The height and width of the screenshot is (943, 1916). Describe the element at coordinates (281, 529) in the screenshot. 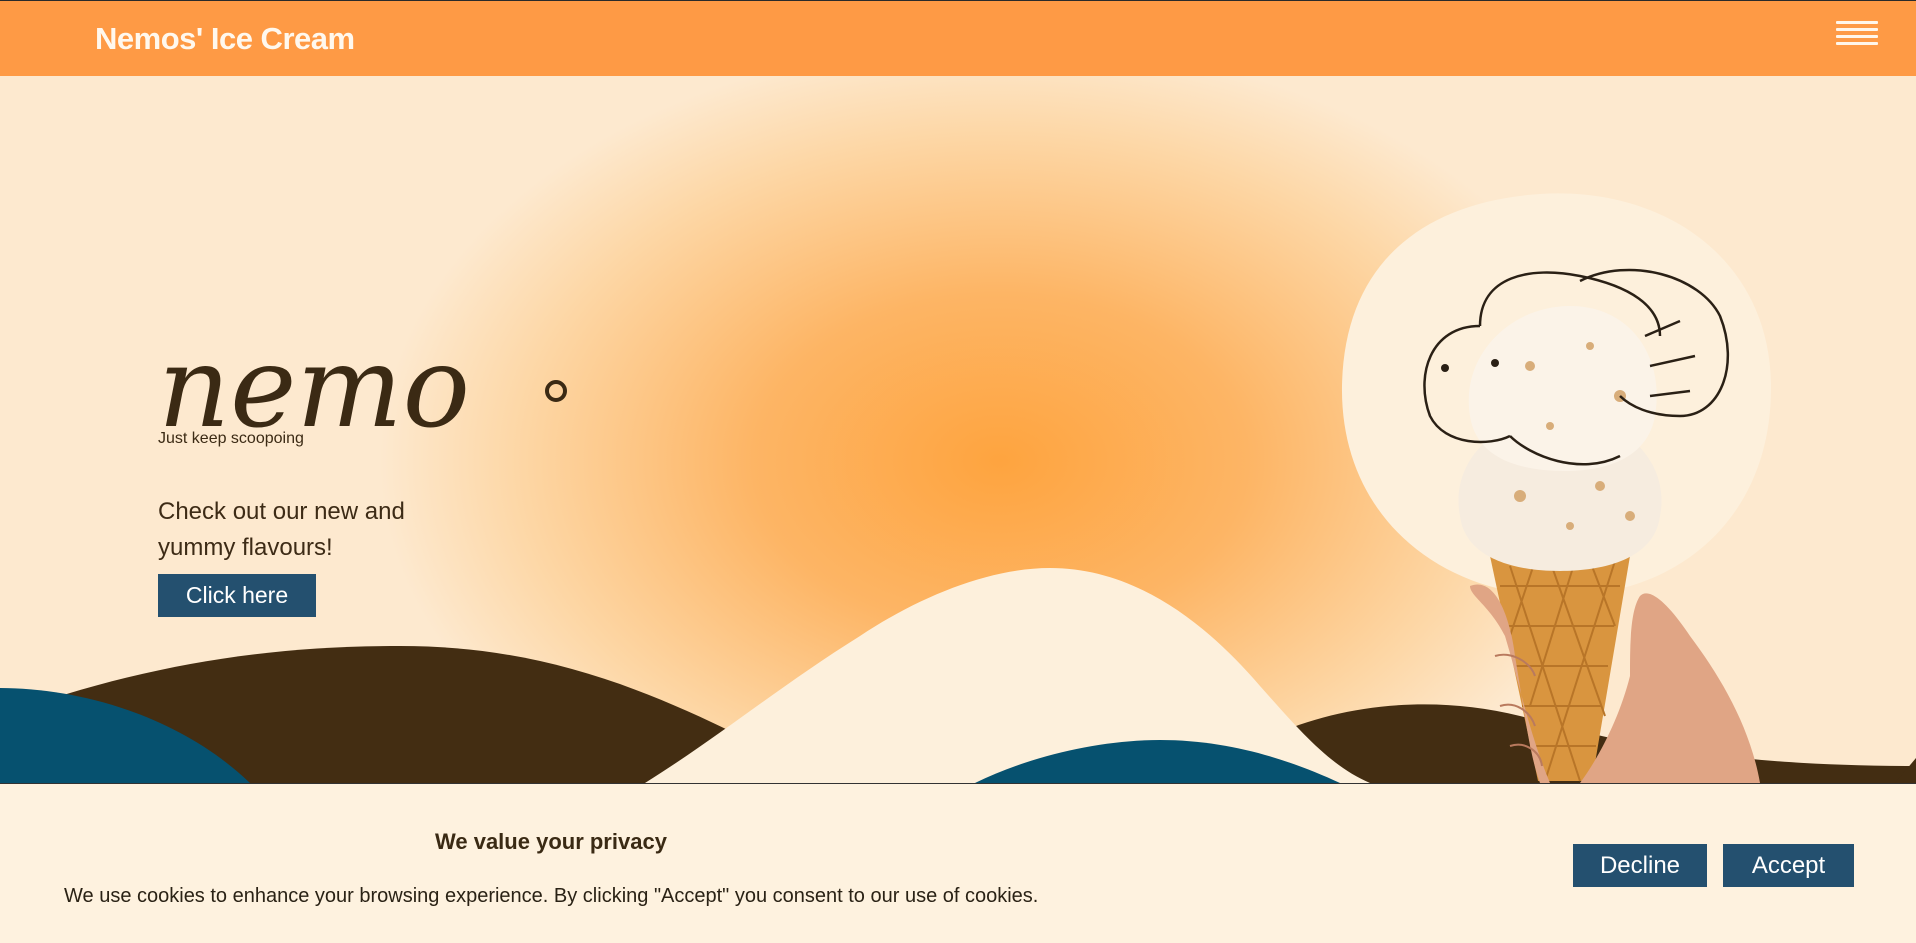

I see `promo-text: Check out our new and yummy flavours!` at that location.